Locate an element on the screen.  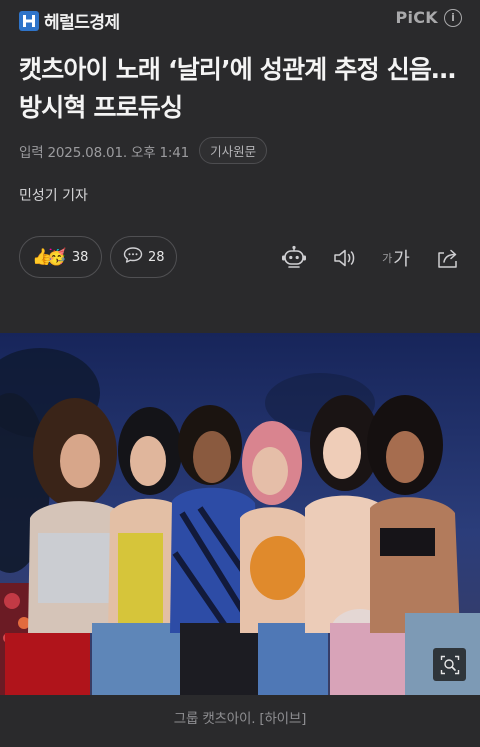
speaker-icon is located at coordinates (345, 258).